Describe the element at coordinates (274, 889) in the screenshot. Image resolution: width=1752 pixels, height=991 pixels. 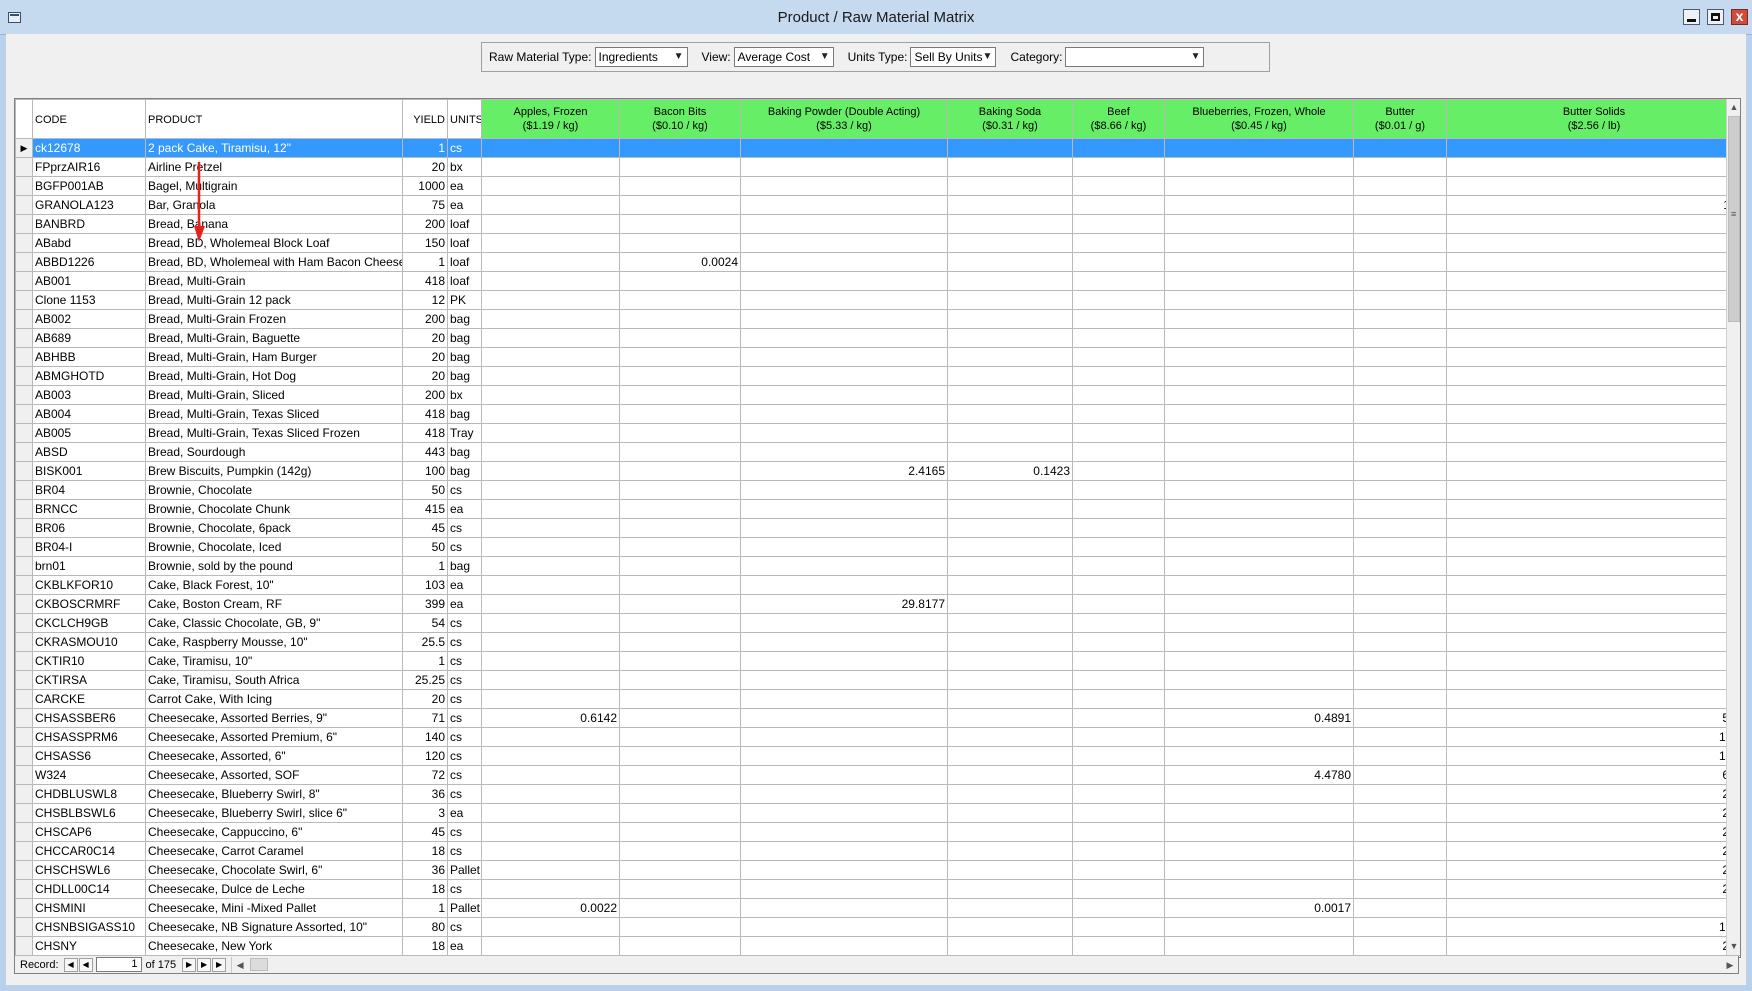
I see `cell-product: Cheesecake, Dulce de Leche` at that location.